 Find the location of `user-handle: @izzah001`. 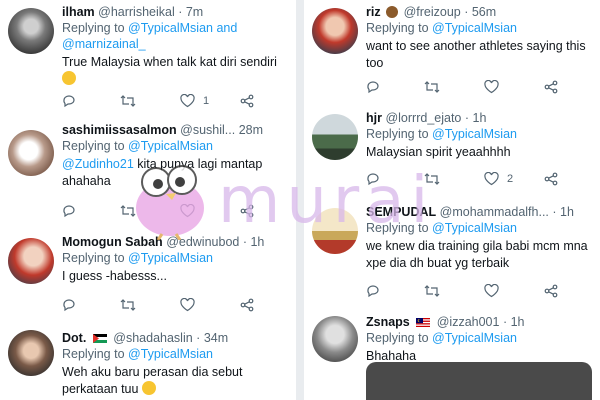

user-handle: @izzah001 is located at coordinates (468, 322).